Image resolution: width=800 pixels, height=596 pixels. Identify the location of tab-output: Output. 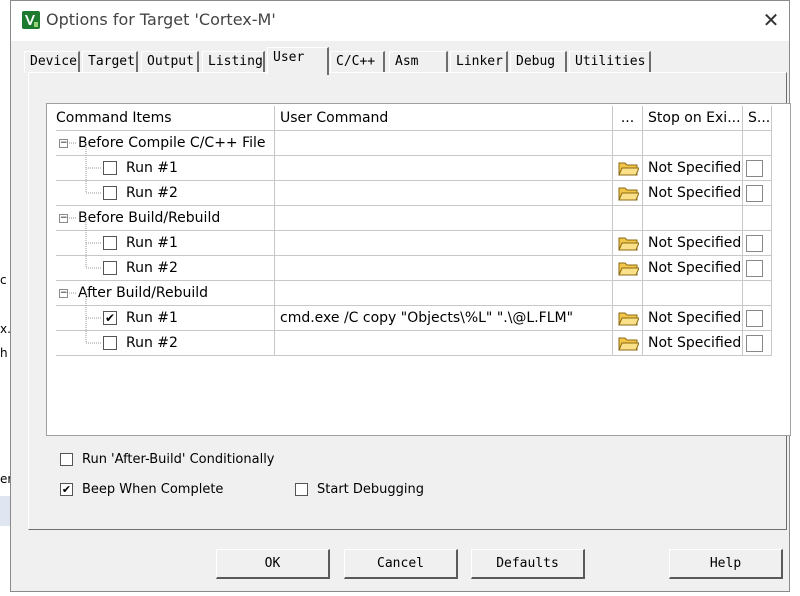
(170, 62).